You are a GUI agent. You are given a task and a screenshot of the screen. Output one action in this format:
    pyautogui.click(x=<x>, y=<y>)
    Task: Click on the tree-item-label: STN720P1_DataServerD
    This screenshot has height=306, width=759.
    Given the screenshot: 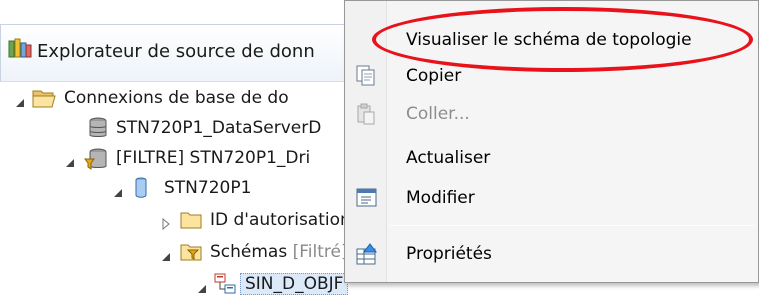 What is the action you would take?
    pyautogui.click(x=219, y=128)
    